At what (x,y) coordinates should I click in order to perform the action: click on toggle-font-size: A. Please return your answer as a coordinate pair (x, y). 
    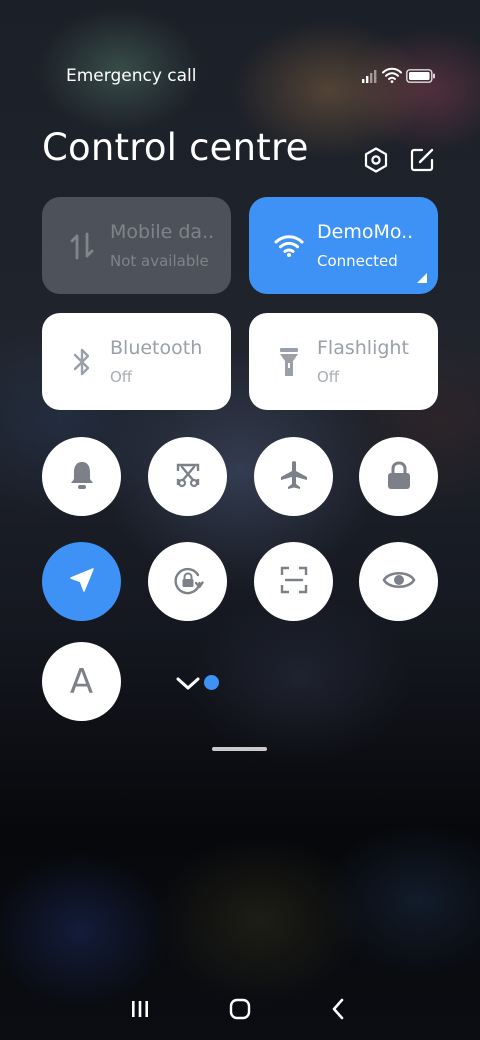
    Looking at the image, I should click on (81, 681).